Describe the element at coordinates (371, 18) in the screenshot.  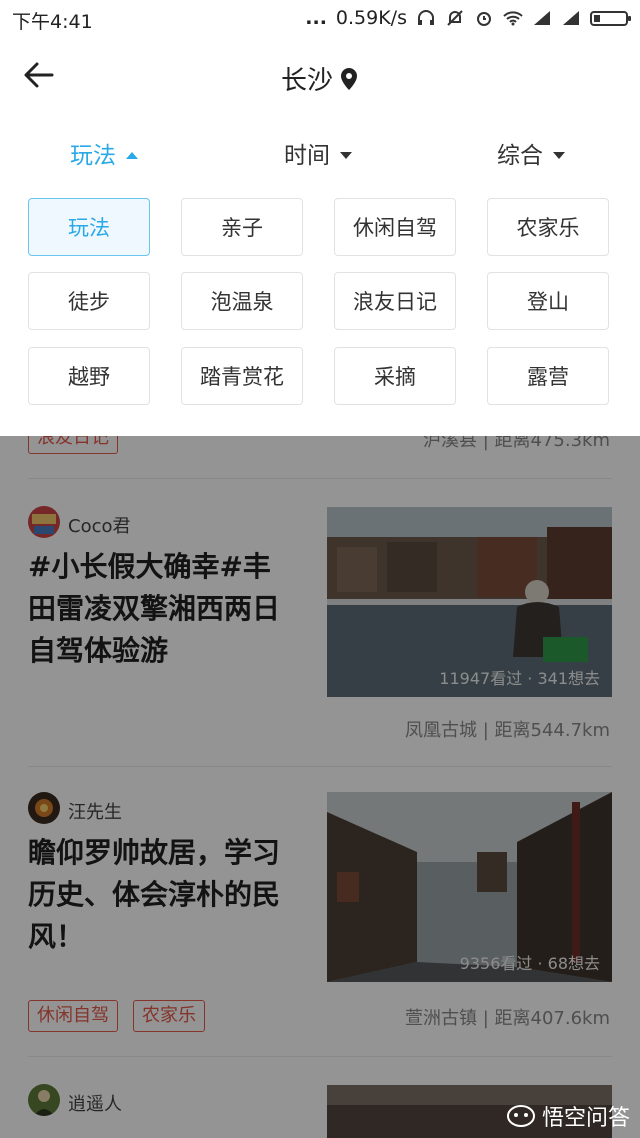
I see `network-speed: 0.59K/s` at that location.